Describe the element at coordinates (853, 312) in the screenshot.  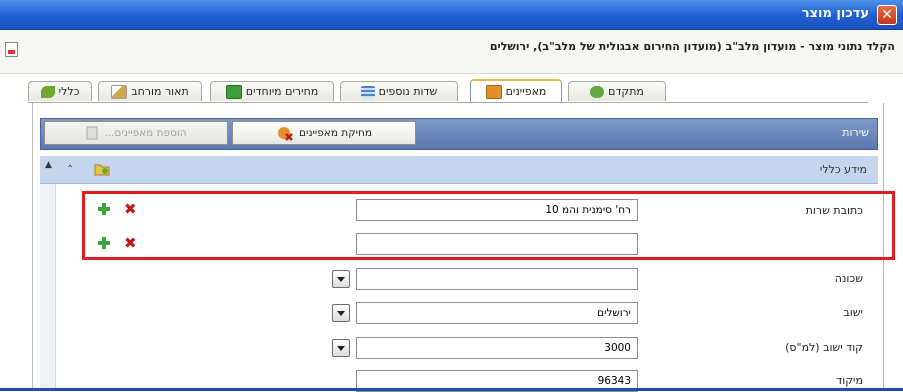
I see `field-label-city: ישוב` at that location.